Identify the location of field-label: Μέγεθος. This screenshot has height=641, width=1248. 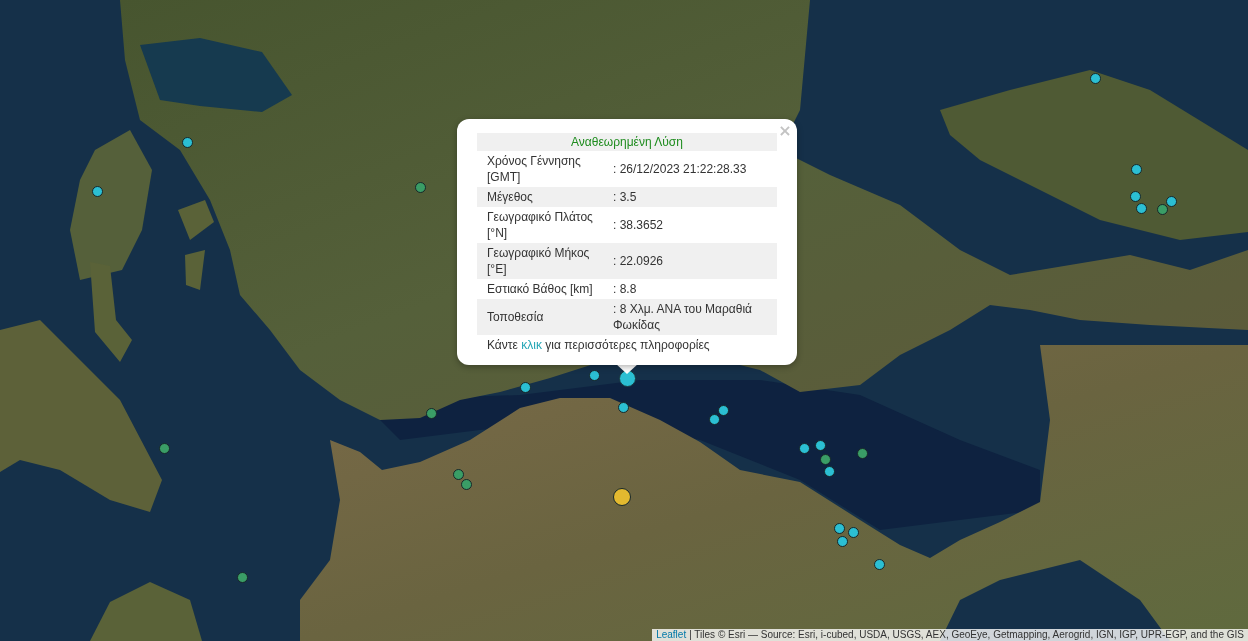
(543, 197).